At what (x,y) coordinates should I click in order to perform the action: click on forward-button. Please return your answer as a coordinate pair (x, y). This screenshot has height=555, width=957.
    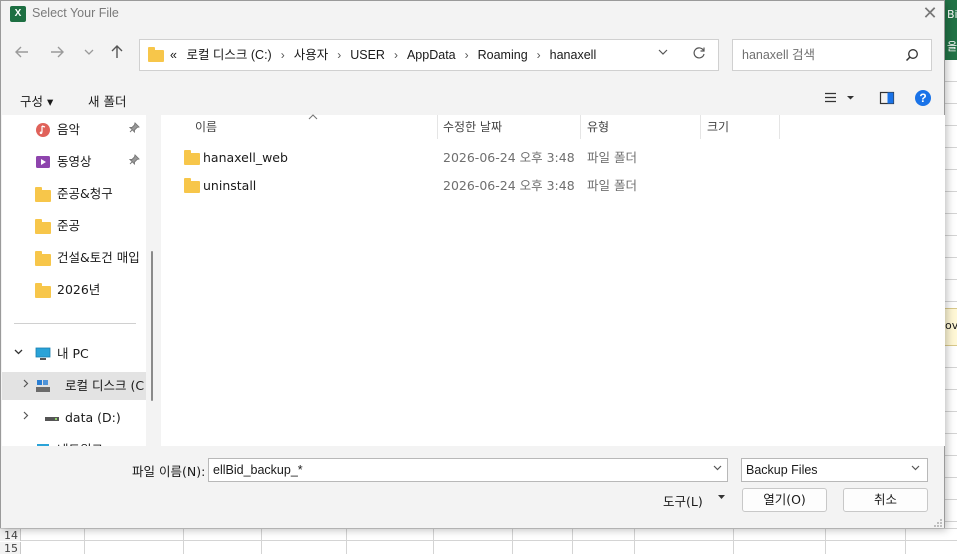
    Looking at the image, I should click on (57, 55).